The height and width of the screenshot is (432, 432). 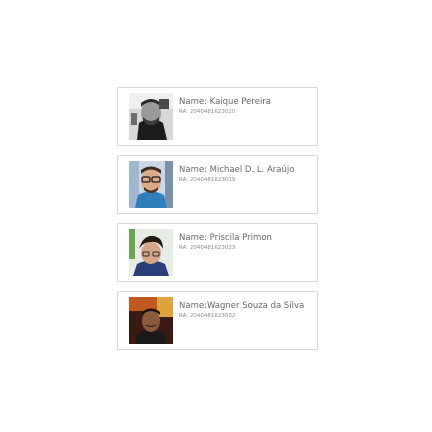 I want to click on student-ra: RA: 2040481623032, so click(x=207, y=316).